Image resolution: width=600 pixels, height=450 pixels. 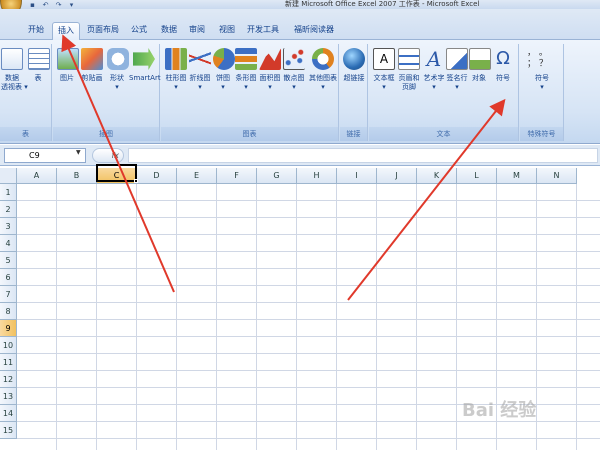 I want to click on column-header-n: N, so click(x=557, y=176).